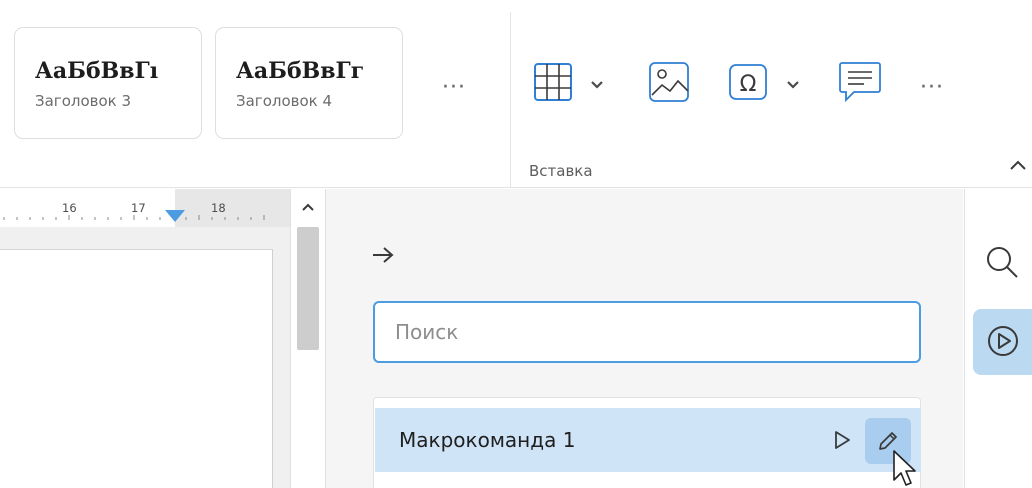 Image resolution: width=1032 pixels, height=488 pixels. I want to click on style-preview: АаБбВвГı, so click(97, 71).